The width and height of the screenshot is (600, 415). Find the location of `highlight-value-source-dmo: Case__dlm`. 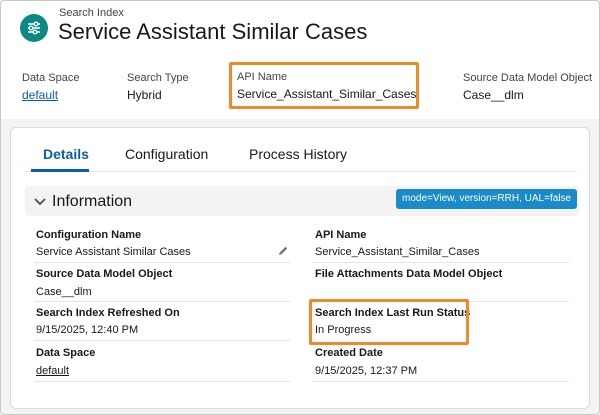

highlight-value-source-dmo: Case__dlm is located at coordinates (493, 95).